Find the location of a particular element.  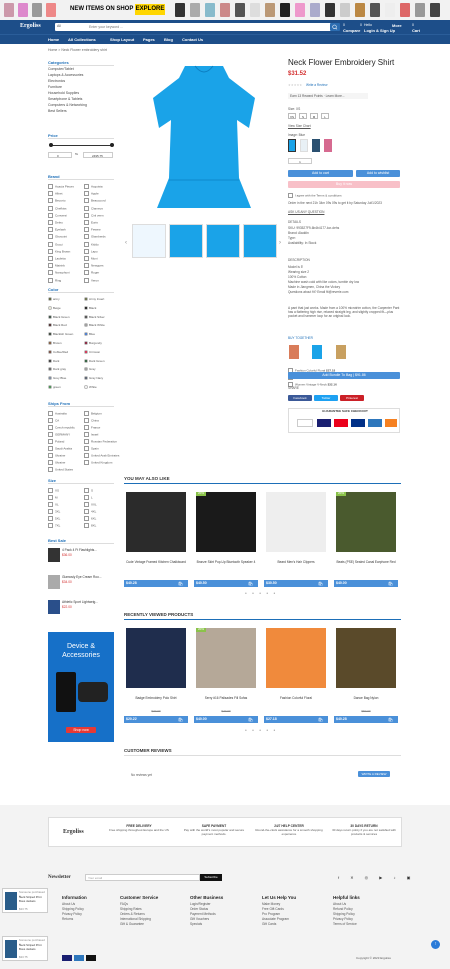

color-swatch: Beige is located at coordinates (54, 308).